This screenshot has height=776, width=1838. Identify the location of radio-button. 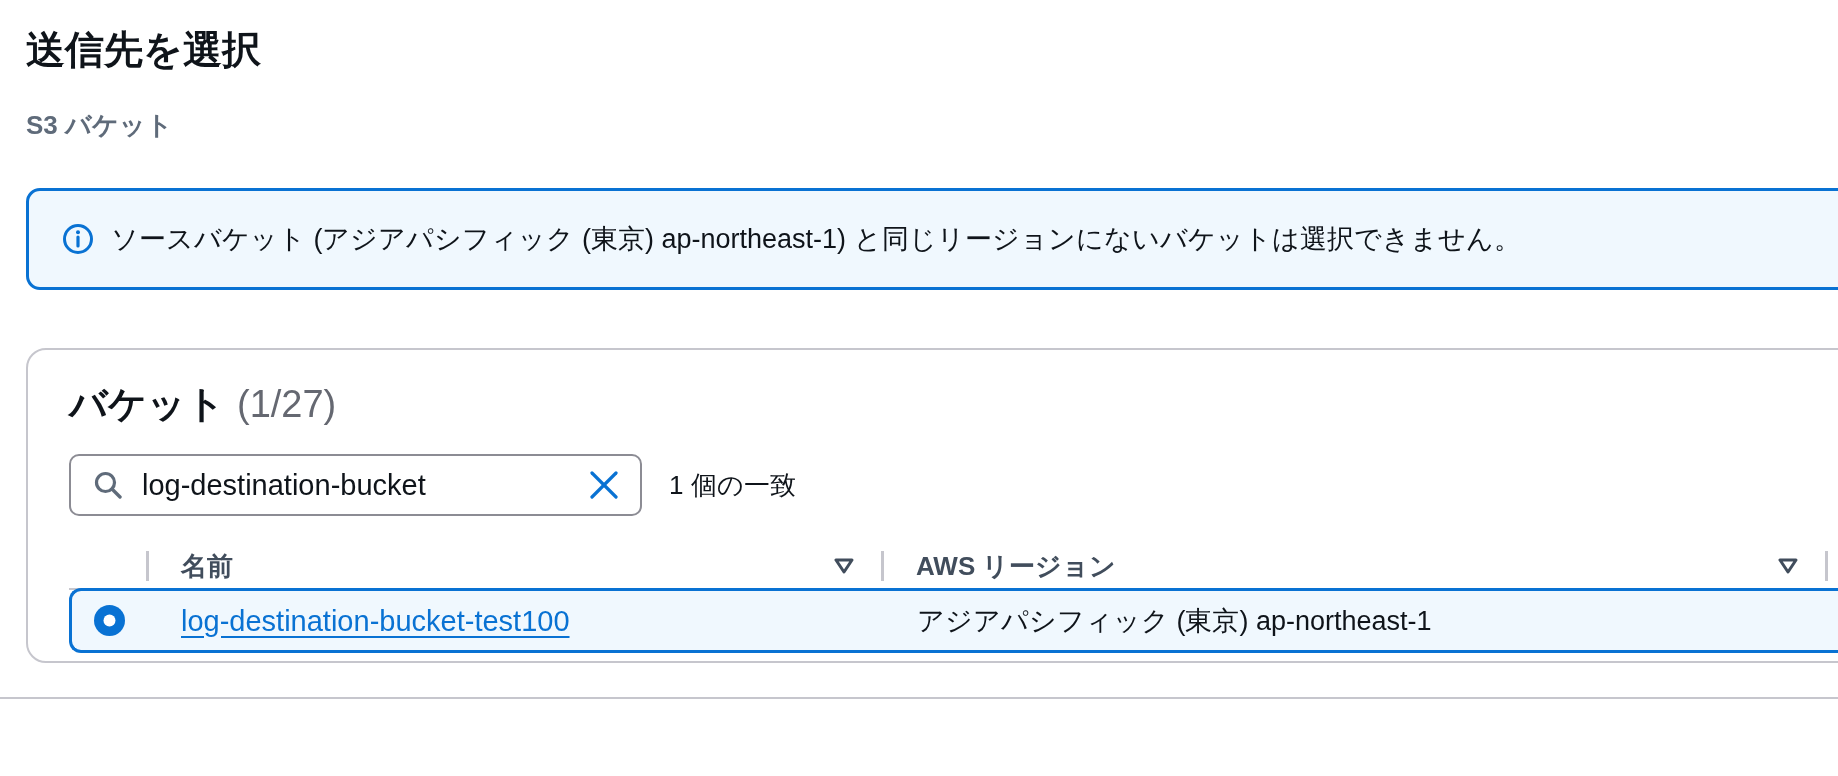
(109, 620).